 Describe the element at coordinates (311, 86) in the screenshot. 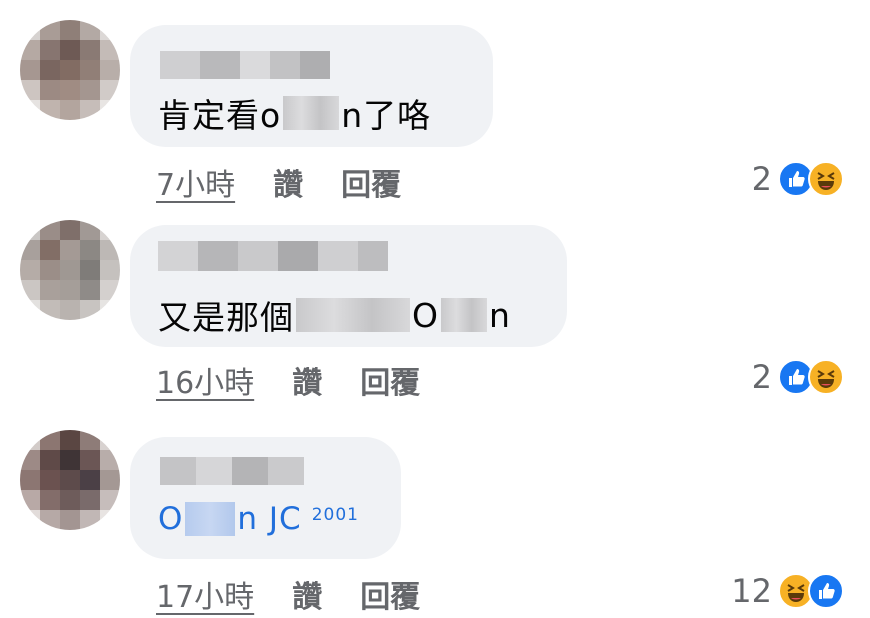

I see `comment-bubble: 肯定看o n了咯` at that location.